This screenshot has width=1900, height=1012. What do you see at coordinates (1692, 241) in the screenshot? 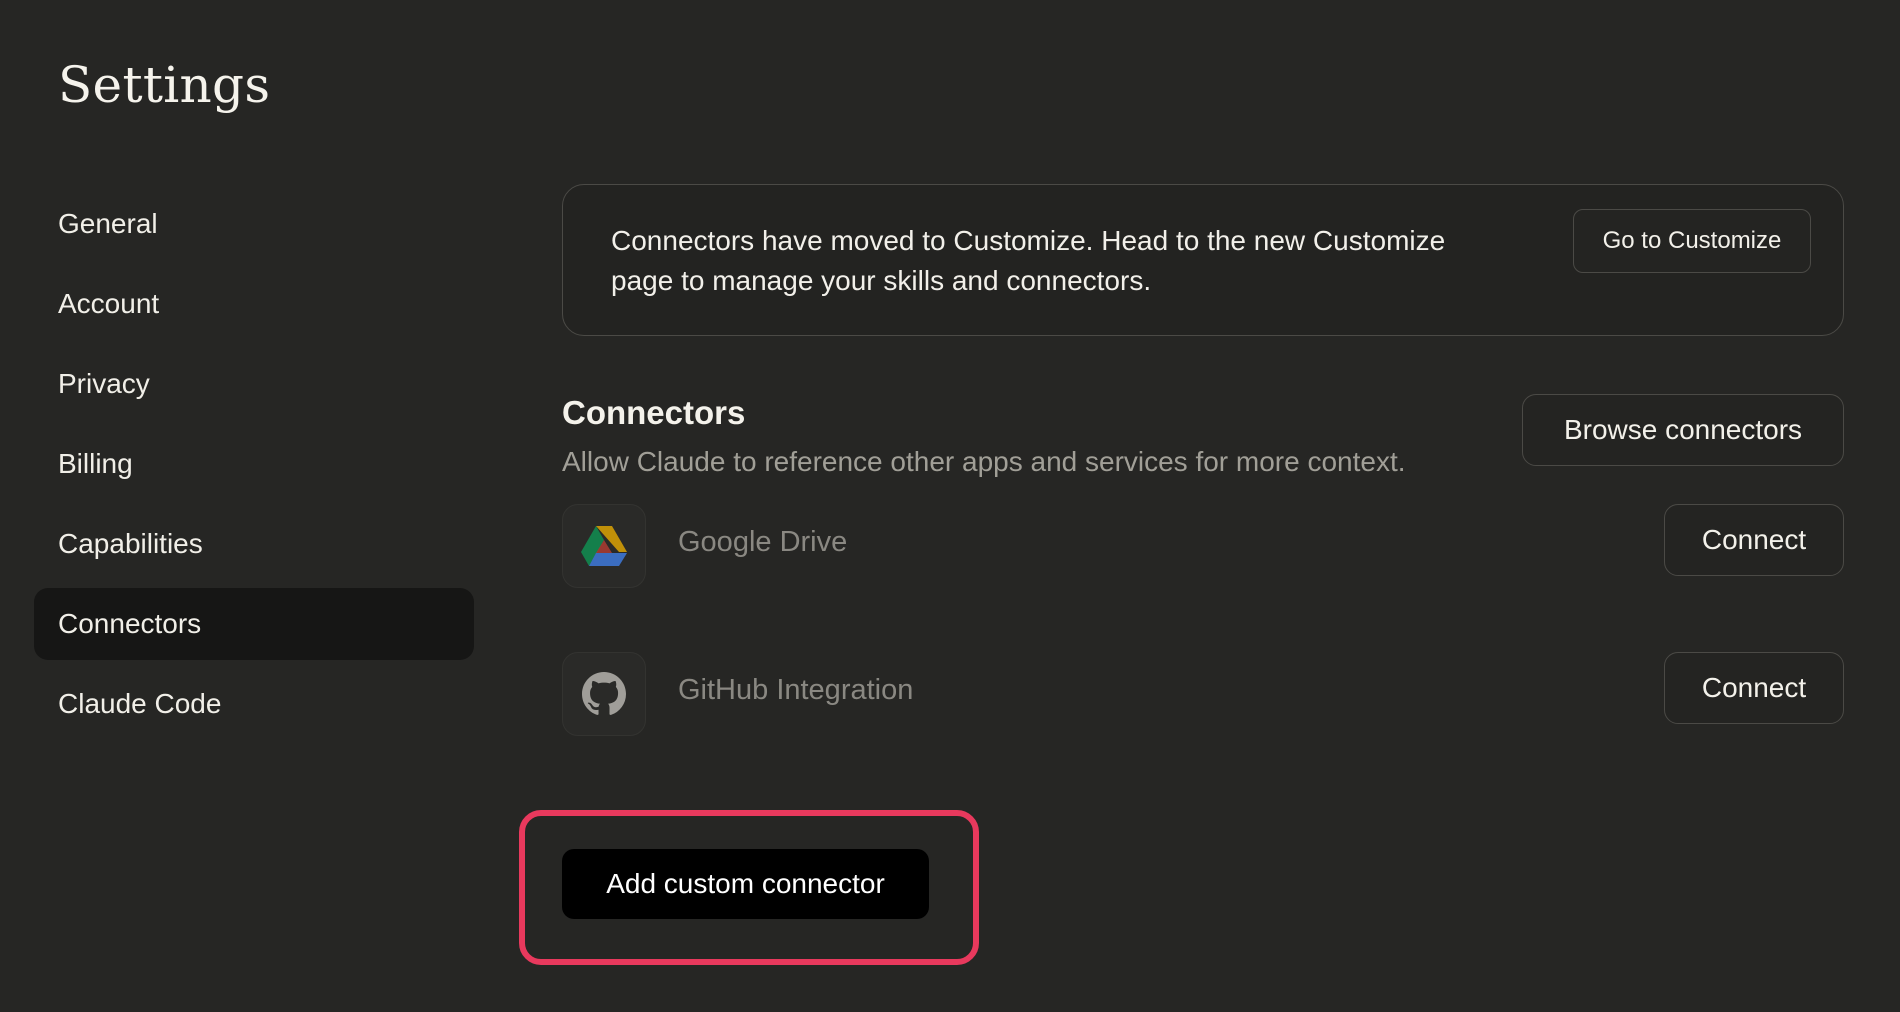
I see `go-to-customize-button: Go to Customize` at bounding box center [1692, 241].